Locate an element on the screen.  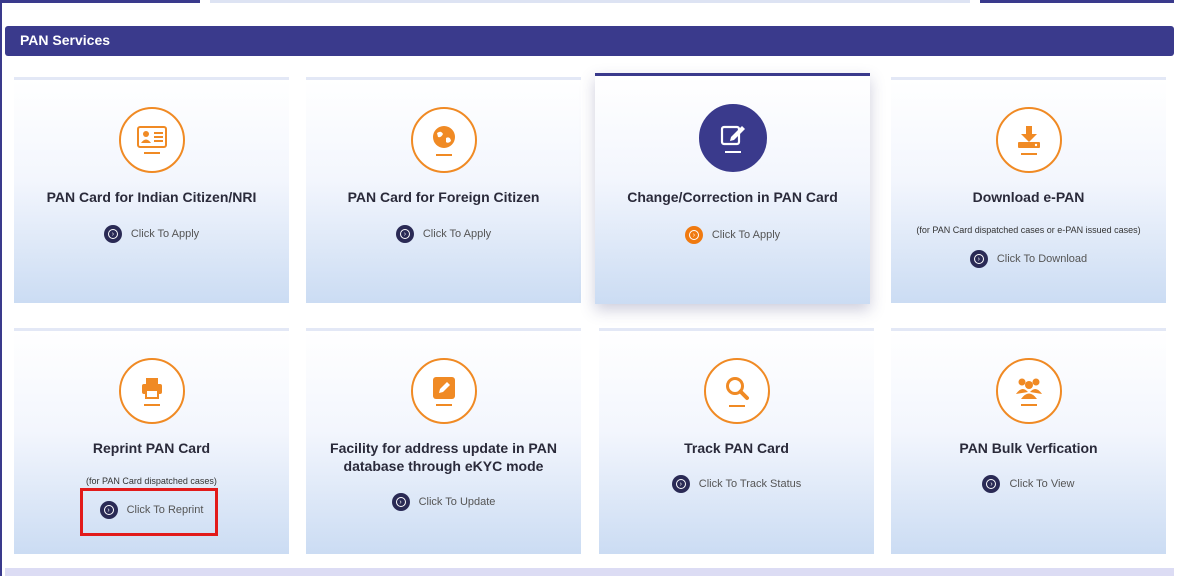
card-title: Track PAN Card is located at coordinates (736, 448).